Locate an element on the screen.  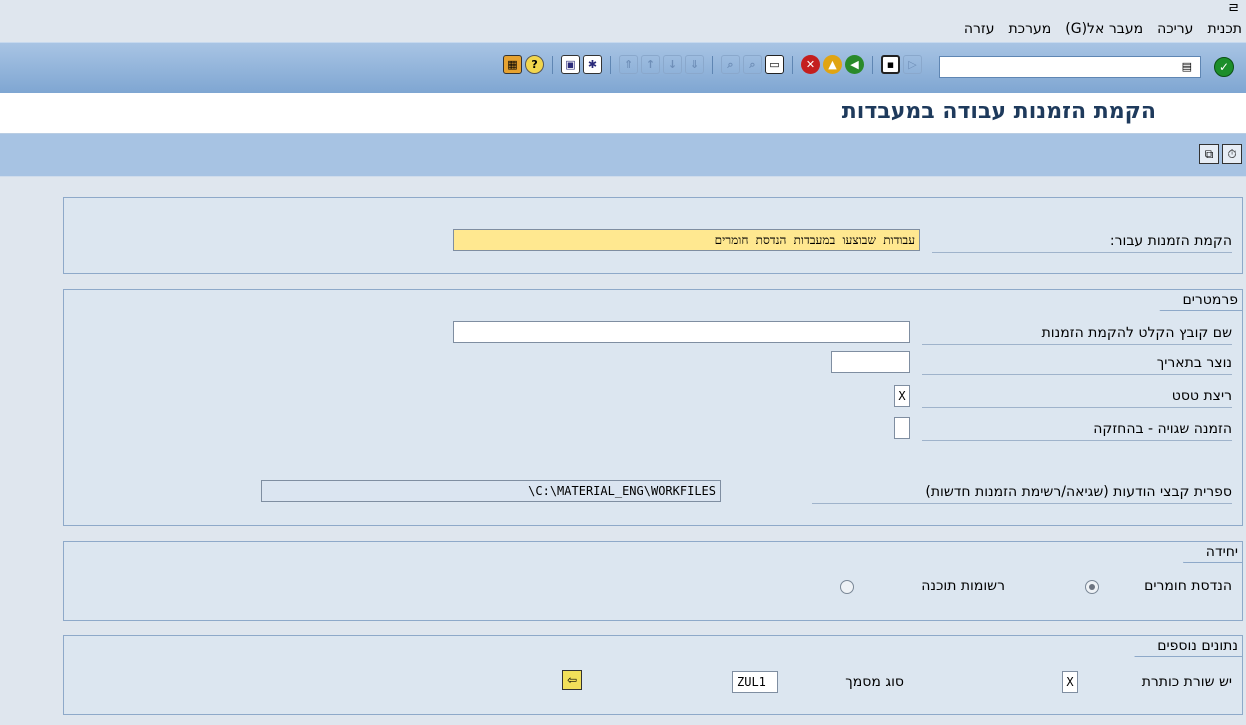
menu-items: תכנית עריכה מעבר אל(G) מערכת עזרה is located at coordinates (1103, 29).